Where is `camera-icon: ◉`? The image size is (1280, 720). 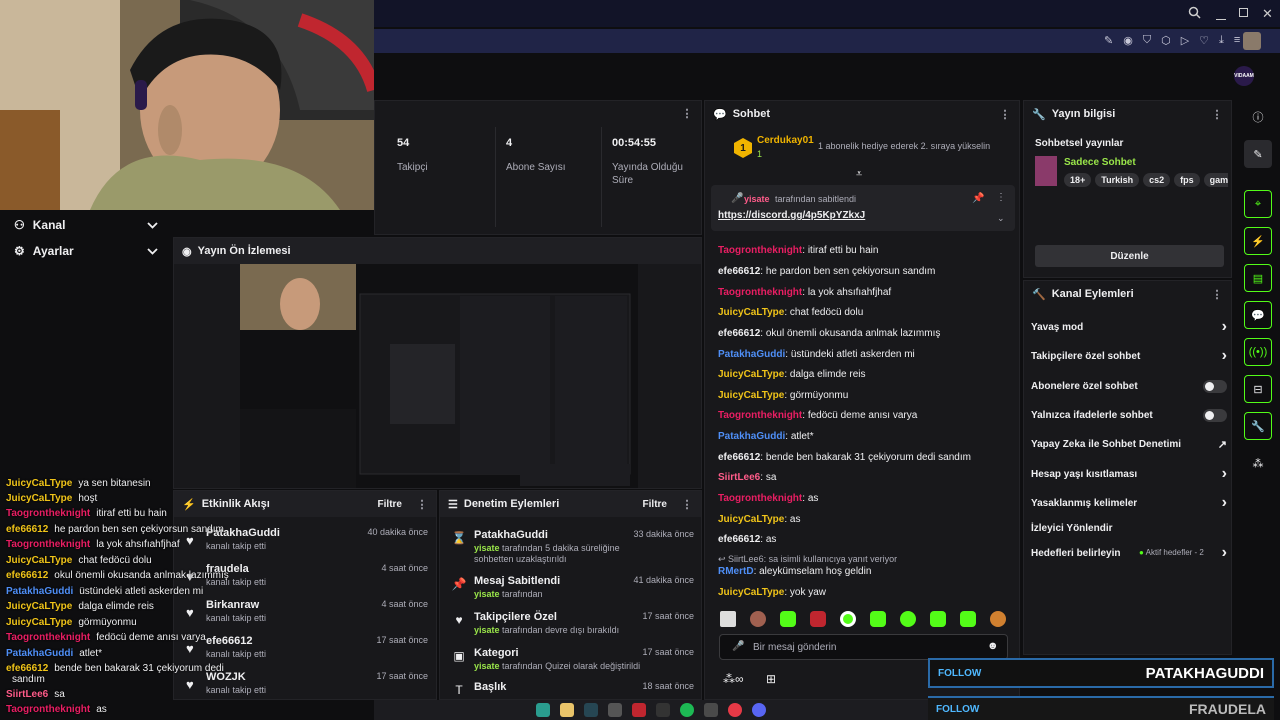 camera-icon: ◉ is located at coordinates (1128, 40).